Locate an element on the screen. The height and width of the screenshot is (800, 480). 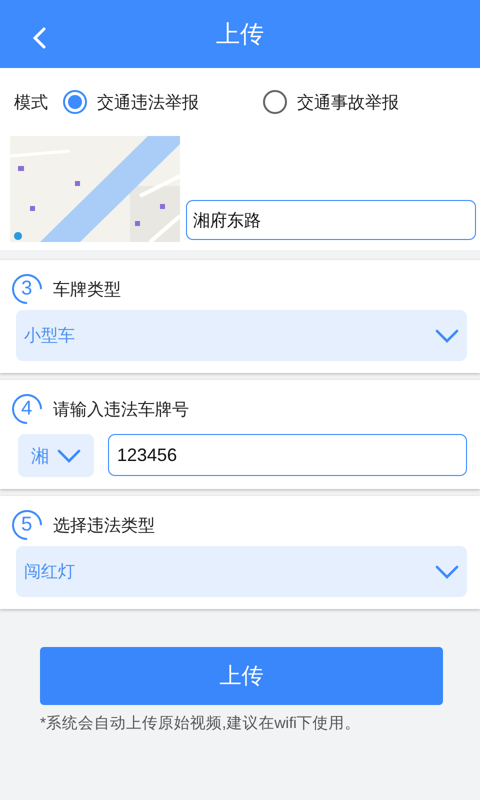
plate-number-field: 123456 is located at coordinates (287, 455).